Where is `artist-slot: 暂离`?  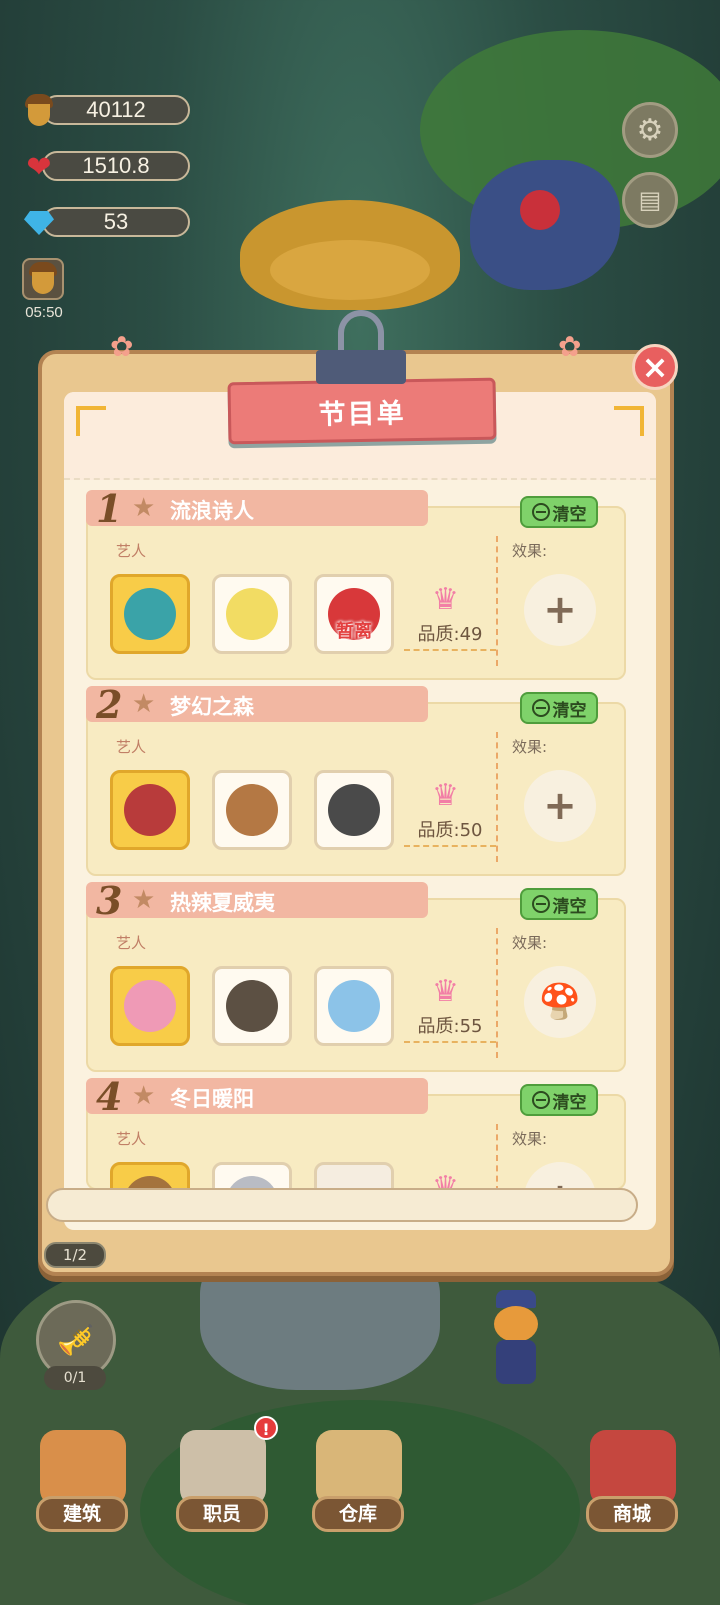
artist-slot: 暂离 is located at coordinates (354, 614).